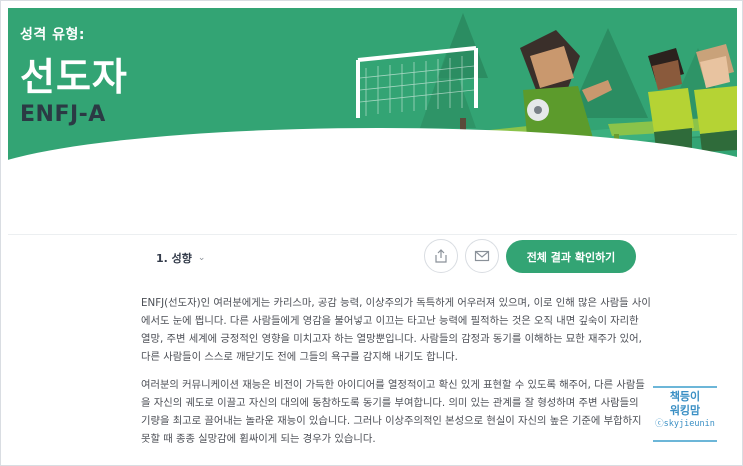 This screenshot has height=466, width=743. I want to click on type-code: ENFJ-A, so click(63, 114).